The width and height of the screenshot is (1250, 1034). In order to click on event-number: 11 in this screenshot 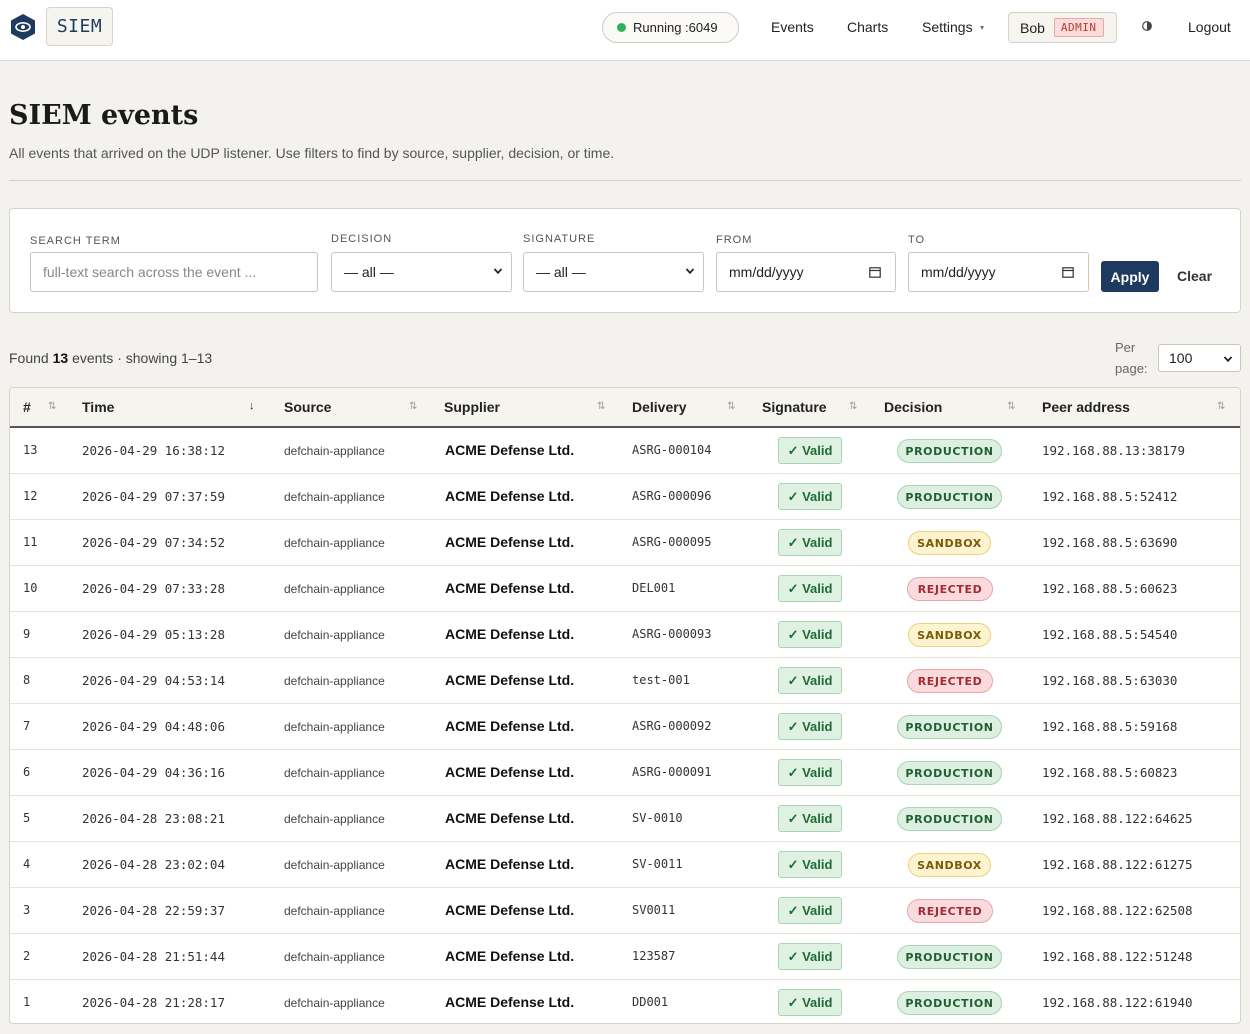, I will do `click(30, 542)`.